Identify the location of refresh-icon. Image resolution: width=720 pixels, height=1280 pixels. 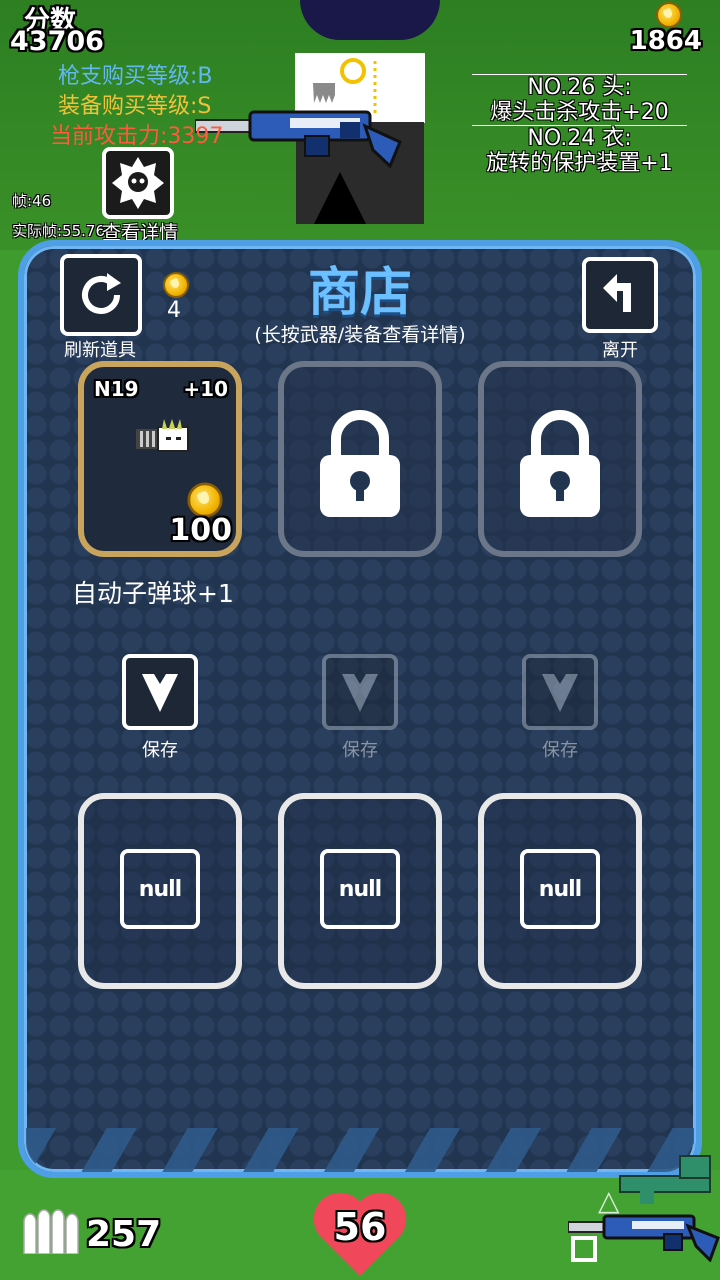
(101, 293).